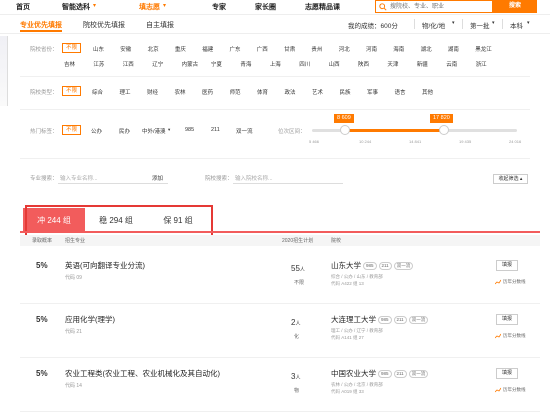  What do you see at coordinates (189, 130) in the screenshot?
I see `tag-option: 985` at bounding box center [189, 130].